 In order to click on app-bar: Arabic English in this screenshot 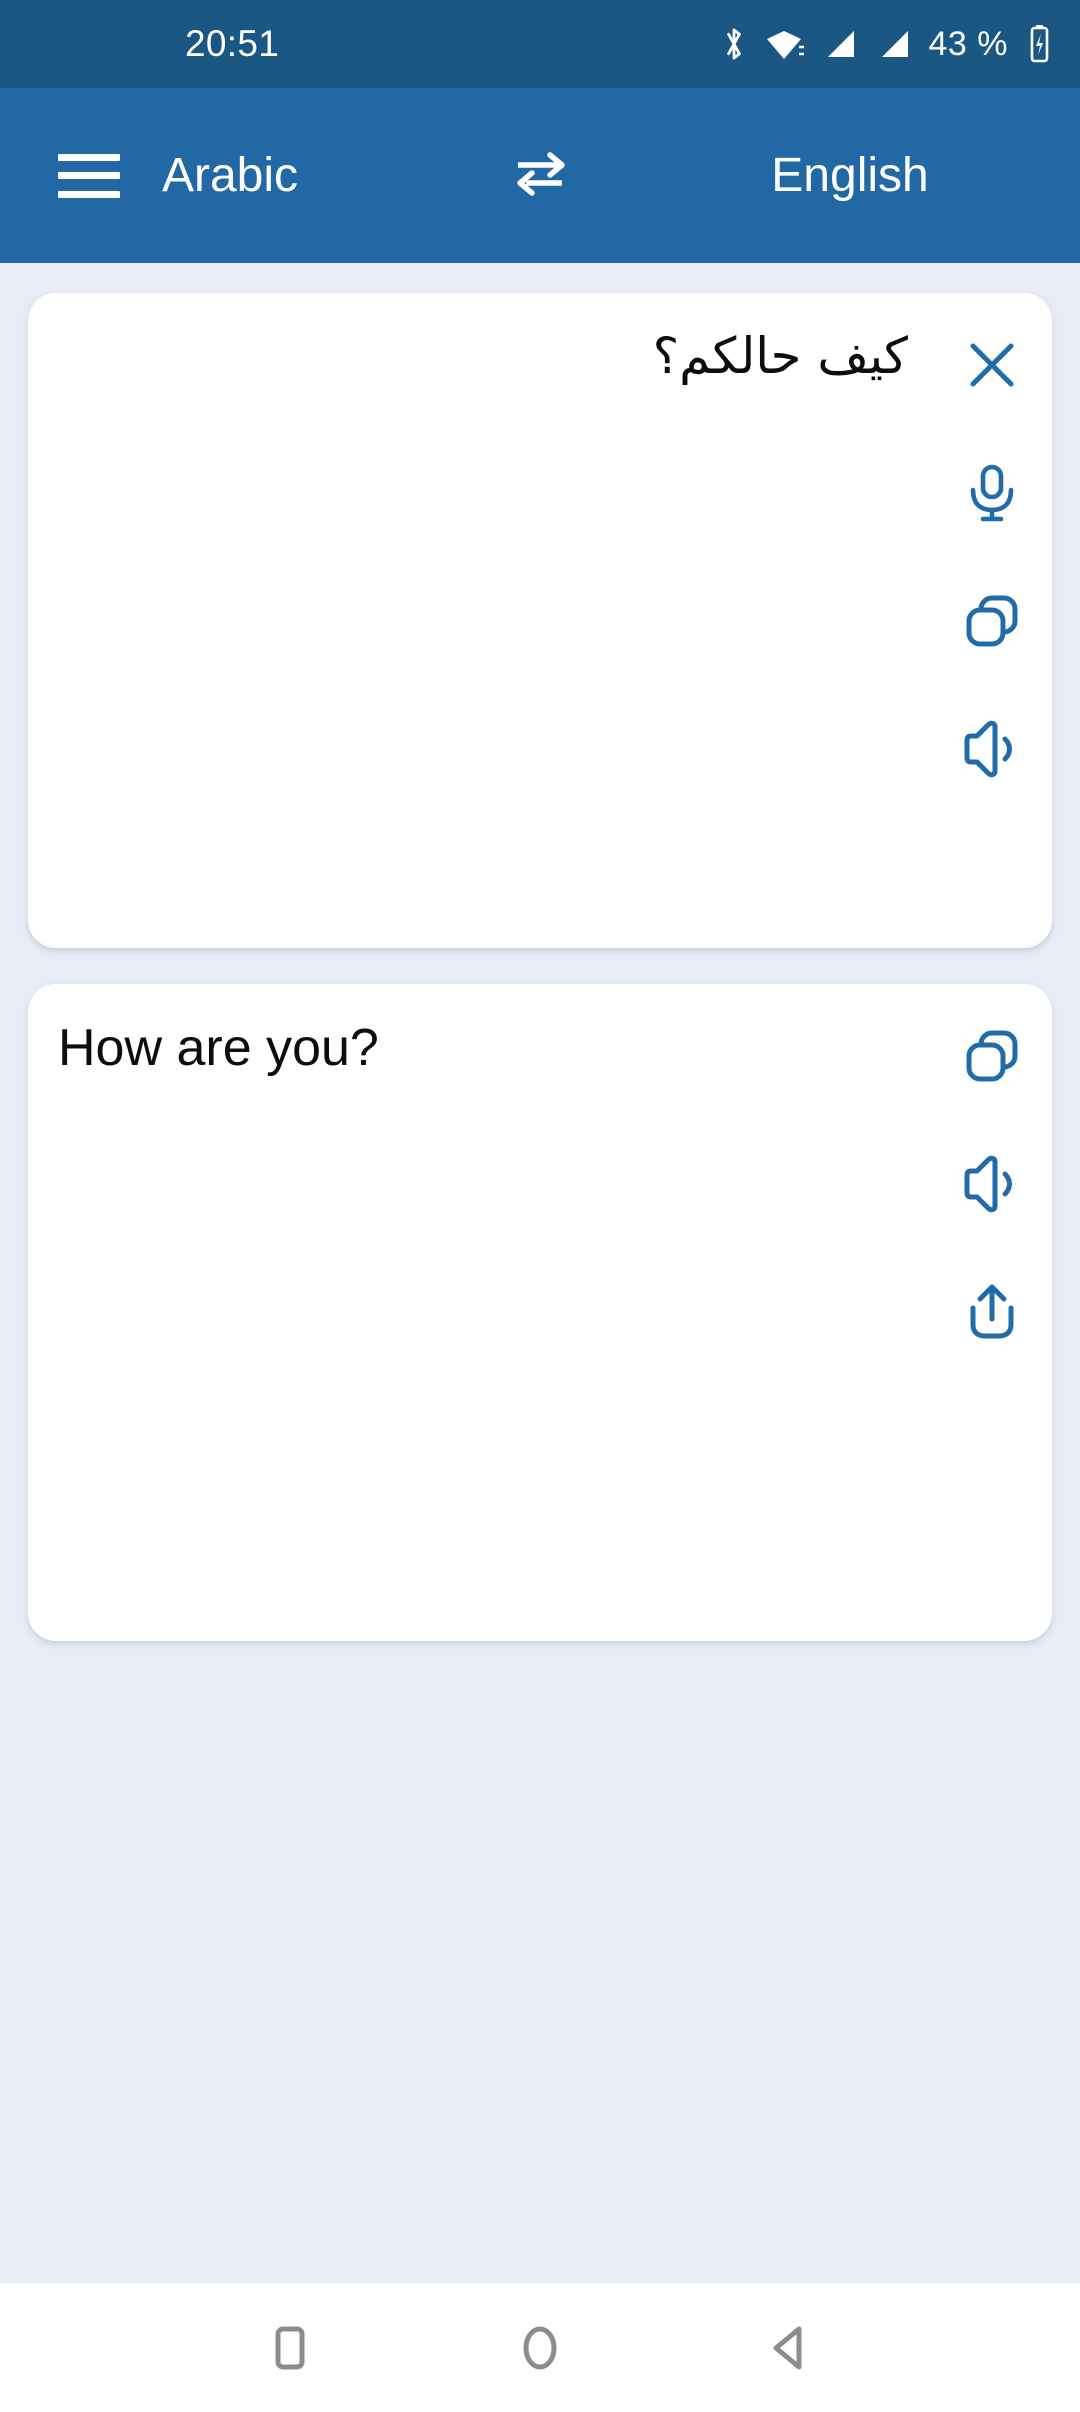, I will do `click(540, 175)`.